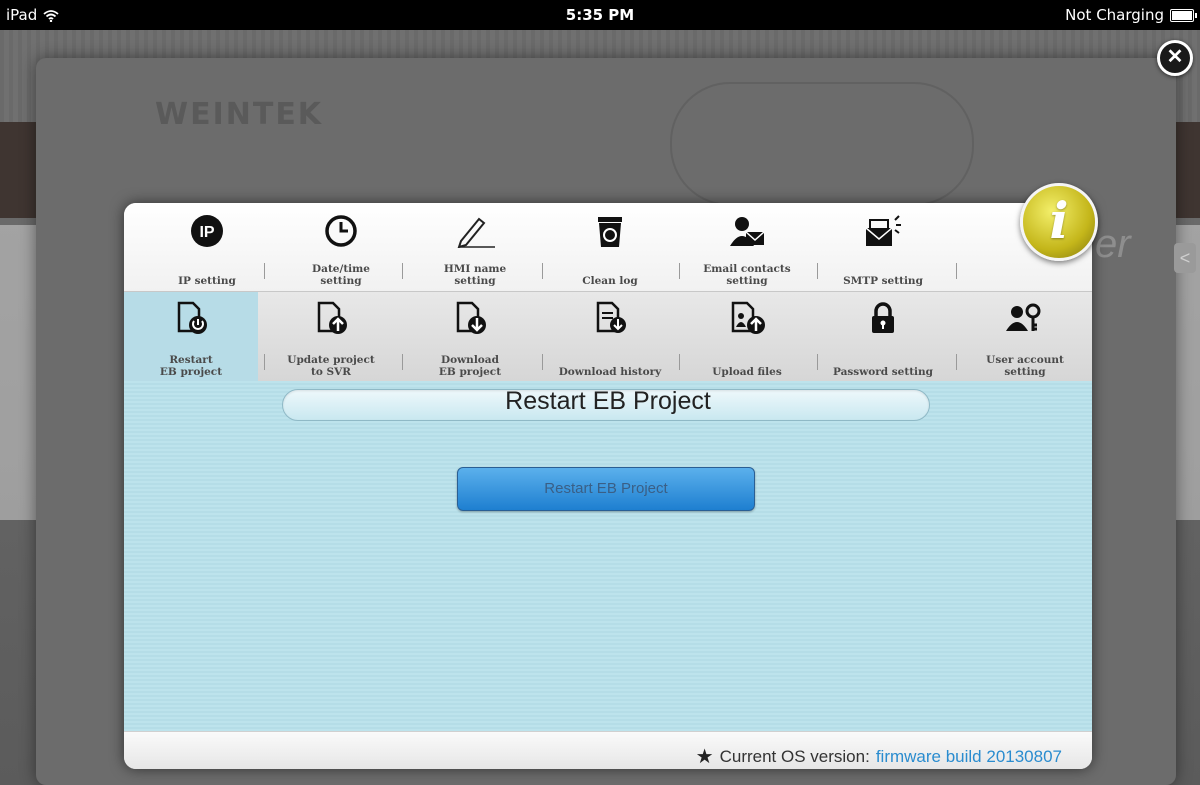 The width and height of the screenshot is (1200, 785). I want to click on background-arrow-icon: <, so click(1185, 258).